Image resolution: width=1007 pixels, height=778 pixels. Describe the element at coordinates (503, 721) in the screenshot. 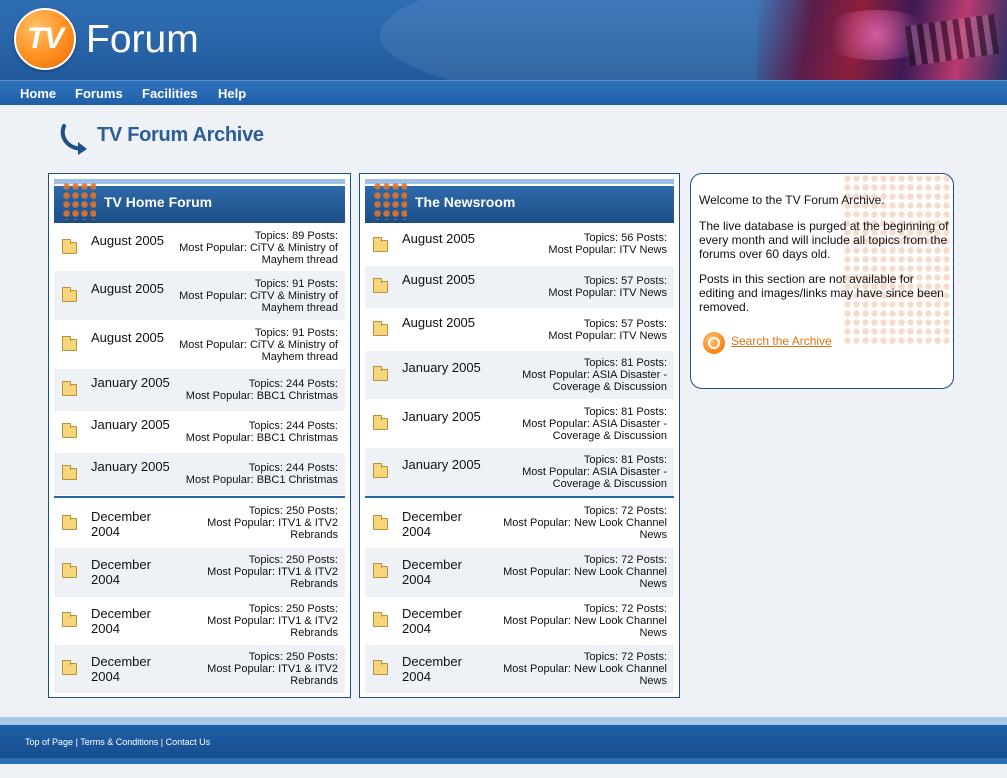

I see `footer-top-band` at that location.